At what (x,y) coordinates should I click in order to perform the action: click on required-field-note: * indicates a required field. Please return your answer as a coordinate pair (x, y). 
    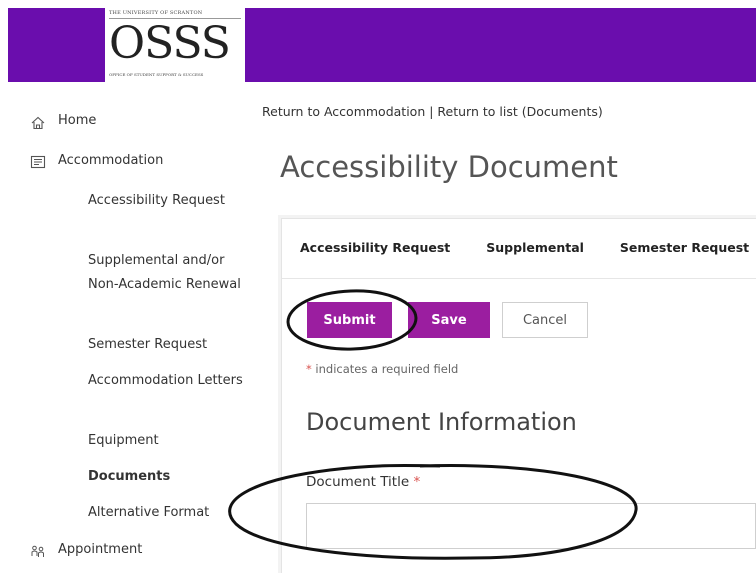
    Looking at the image, I should click on (382, 369).